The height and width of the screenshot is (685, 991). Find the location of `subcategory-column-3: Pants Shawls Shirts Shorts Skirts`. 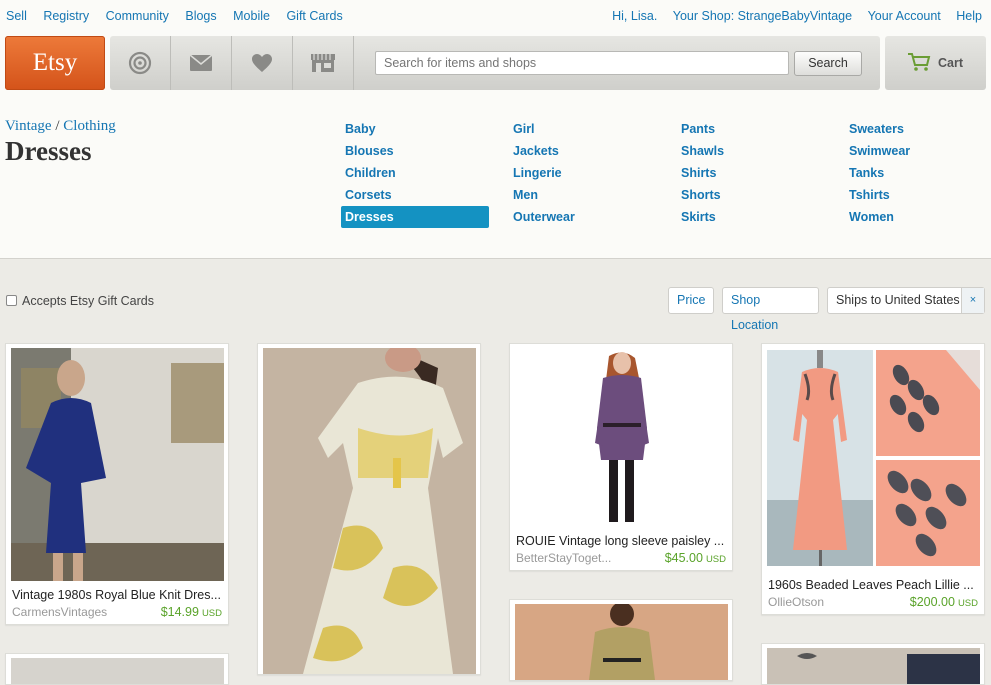

subcategory-column-3: Pants Shawls Shirts Shorts Skirts is located at coordinates (752, 173).